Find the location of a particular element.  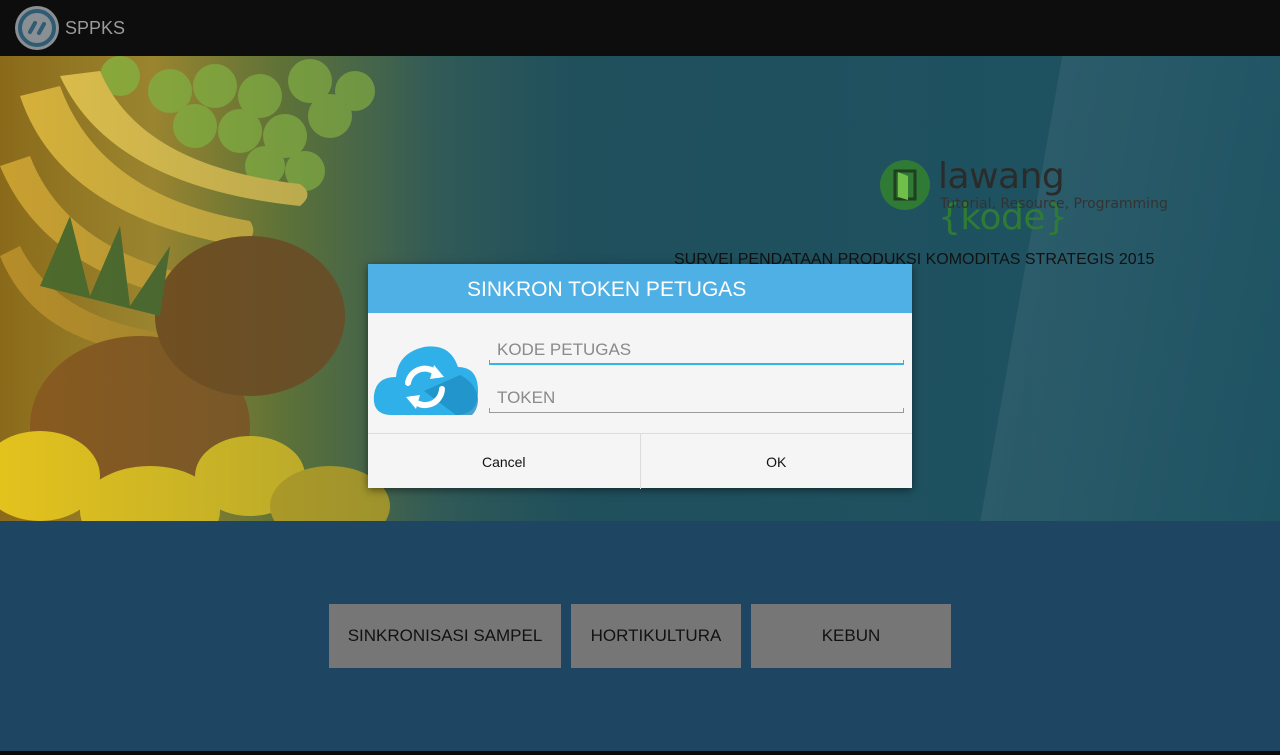

logo-name: lawang is located at coordinates (1001, 176).